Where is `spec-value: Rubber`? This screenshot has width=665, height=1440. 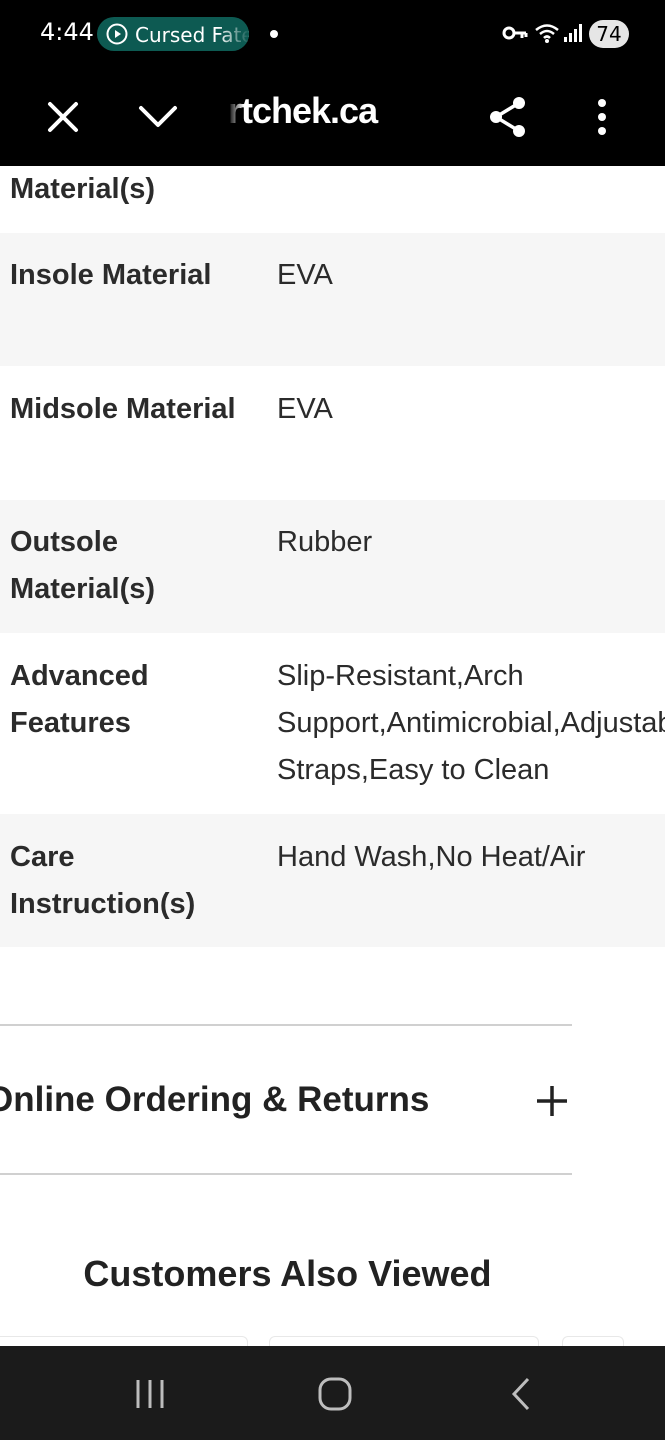
spec-value: Rubber is located at coordinates (325, 542).